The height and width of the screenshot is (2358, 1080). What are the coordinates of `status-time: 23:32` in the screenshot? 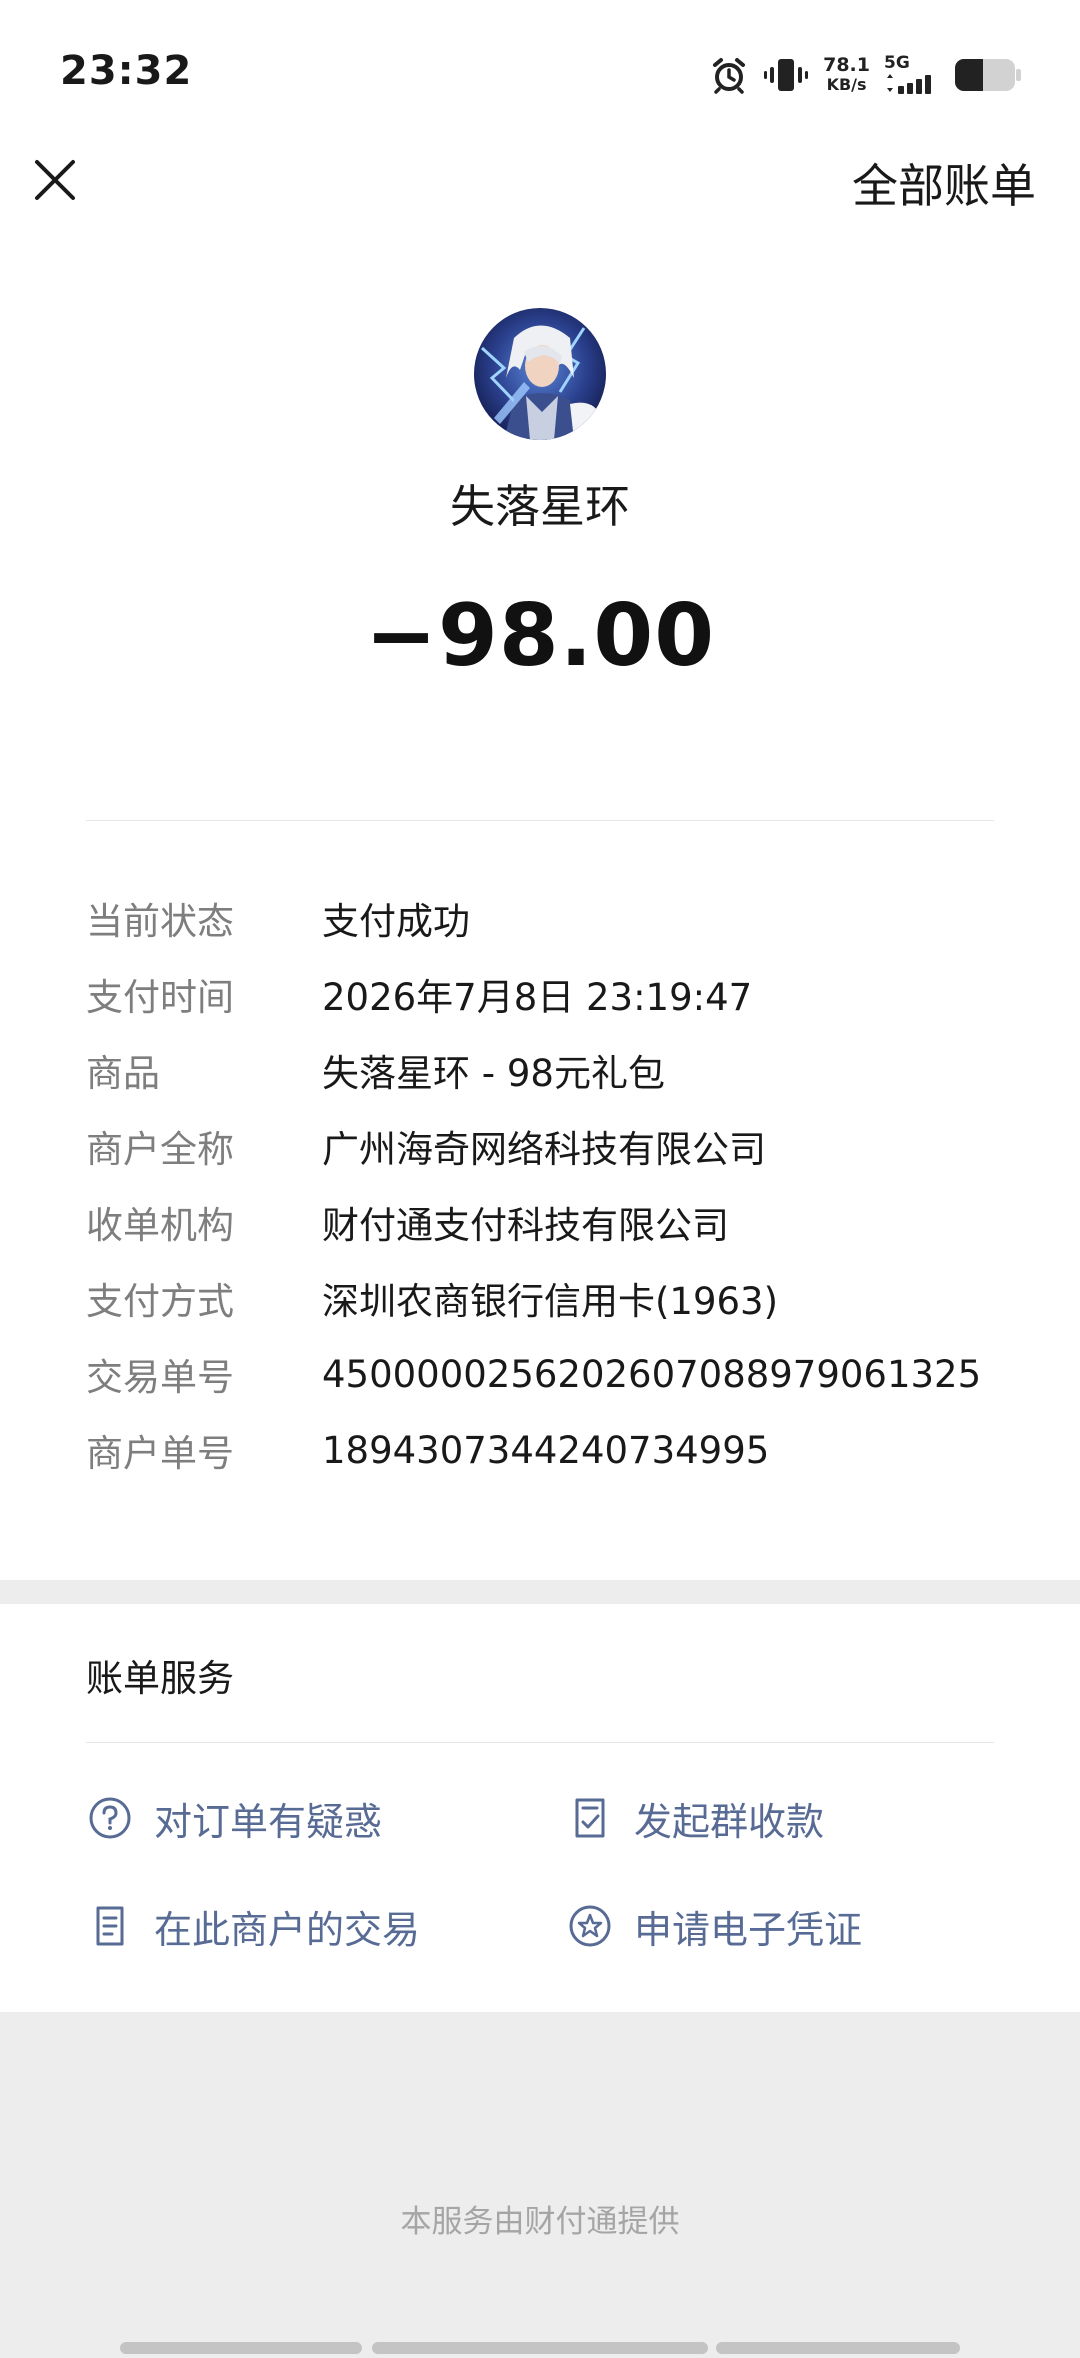 It's located at (126, 71).